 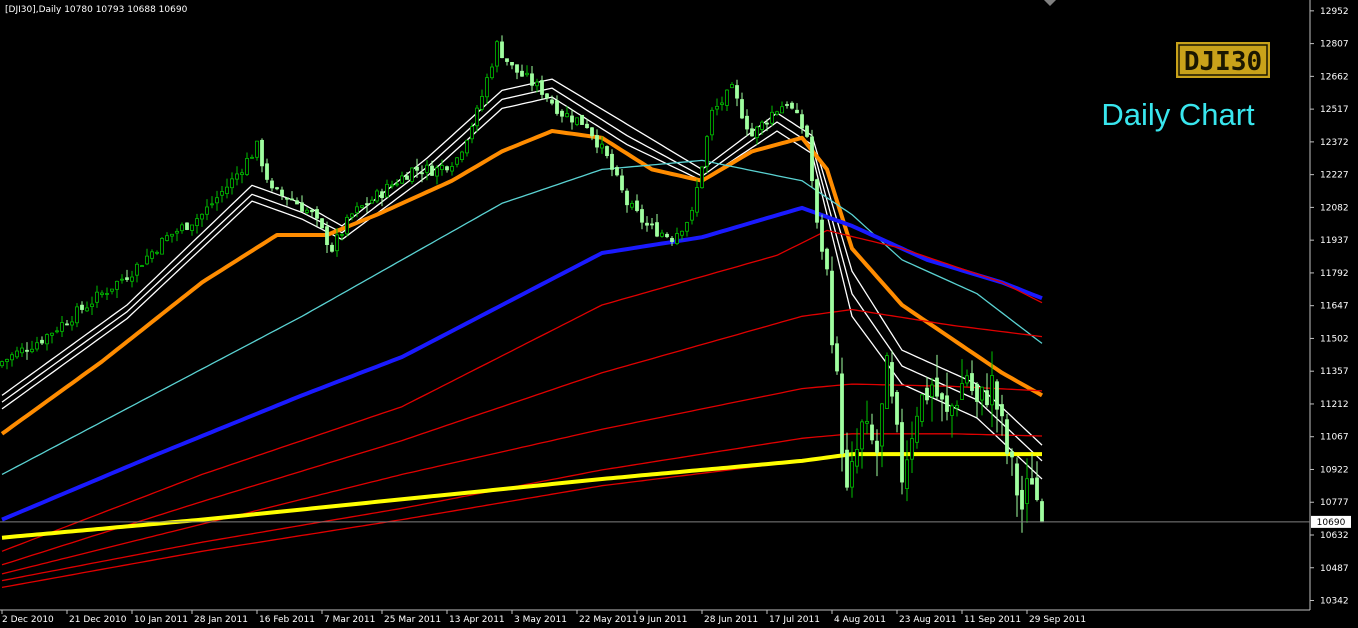 I want to click on x-tick-label: 28 Jun 2011, so click(x=731, y=620).